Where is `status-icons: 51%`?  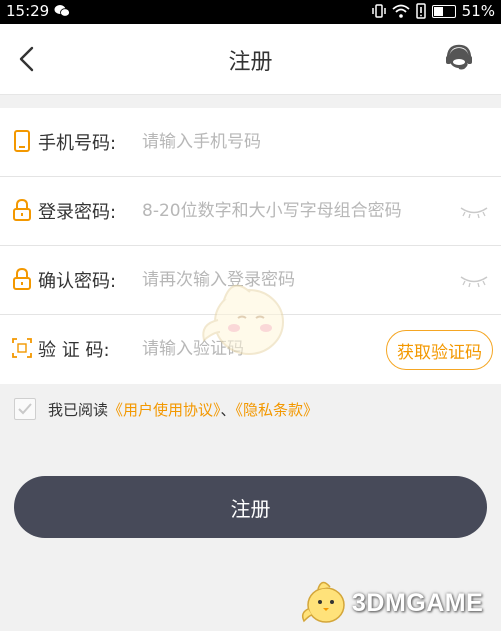 status-icons: 51% is located at coordinates (433, 11).